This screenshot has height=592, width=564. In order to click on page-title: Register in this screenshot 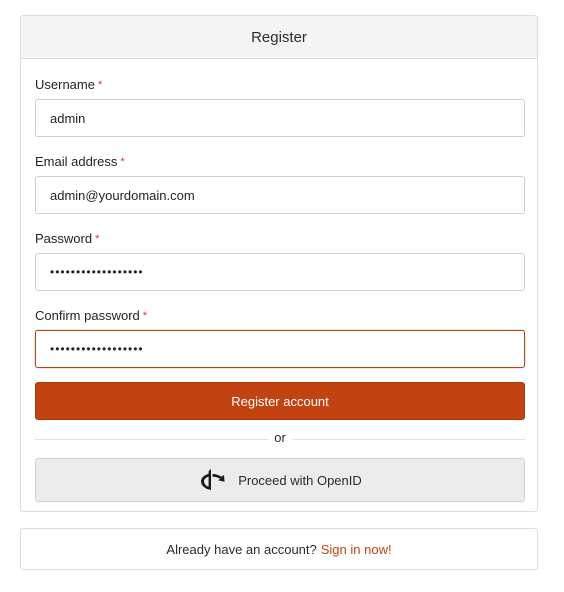, I will do `click(279, 37)`.